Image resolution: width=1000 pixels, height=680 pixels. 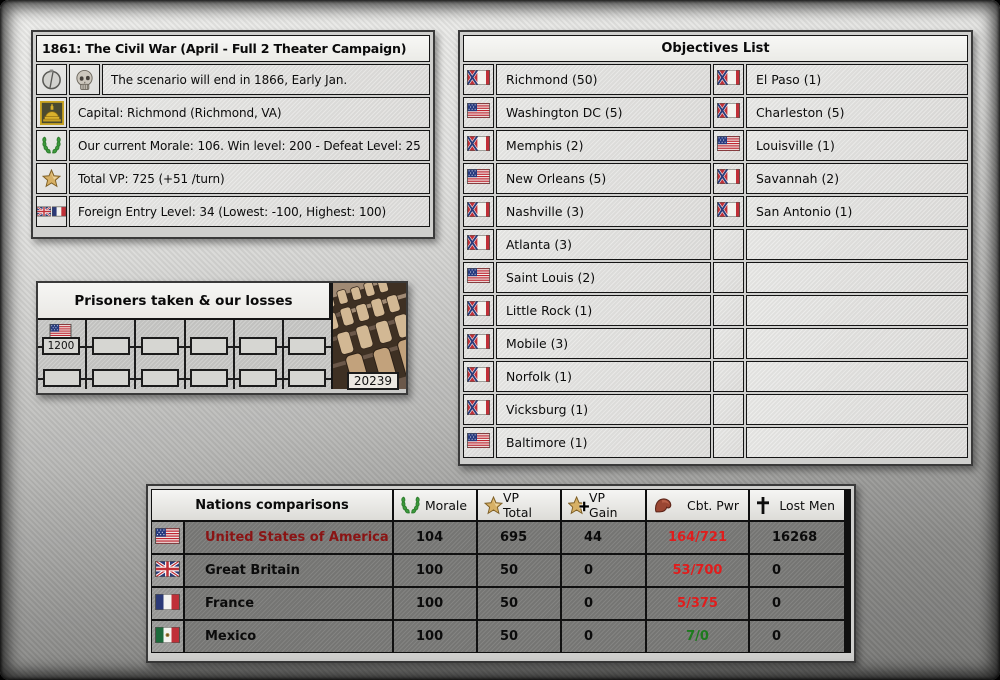 What do you see at coordinates (578, 505) in the screenshot?
I see `star-plus-icon` at bounding box center [578, 505].